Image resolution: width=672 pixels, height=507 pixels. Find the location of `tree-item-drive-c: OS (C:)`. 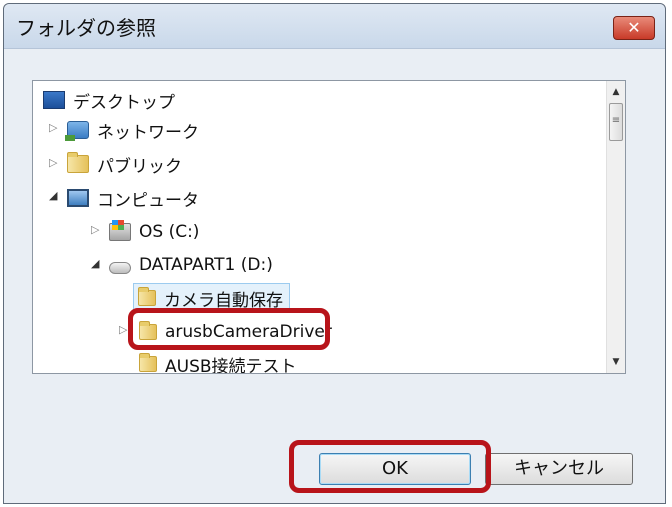

tree-item-drive-c: OS (C:) is located at coordinates (154, 232).